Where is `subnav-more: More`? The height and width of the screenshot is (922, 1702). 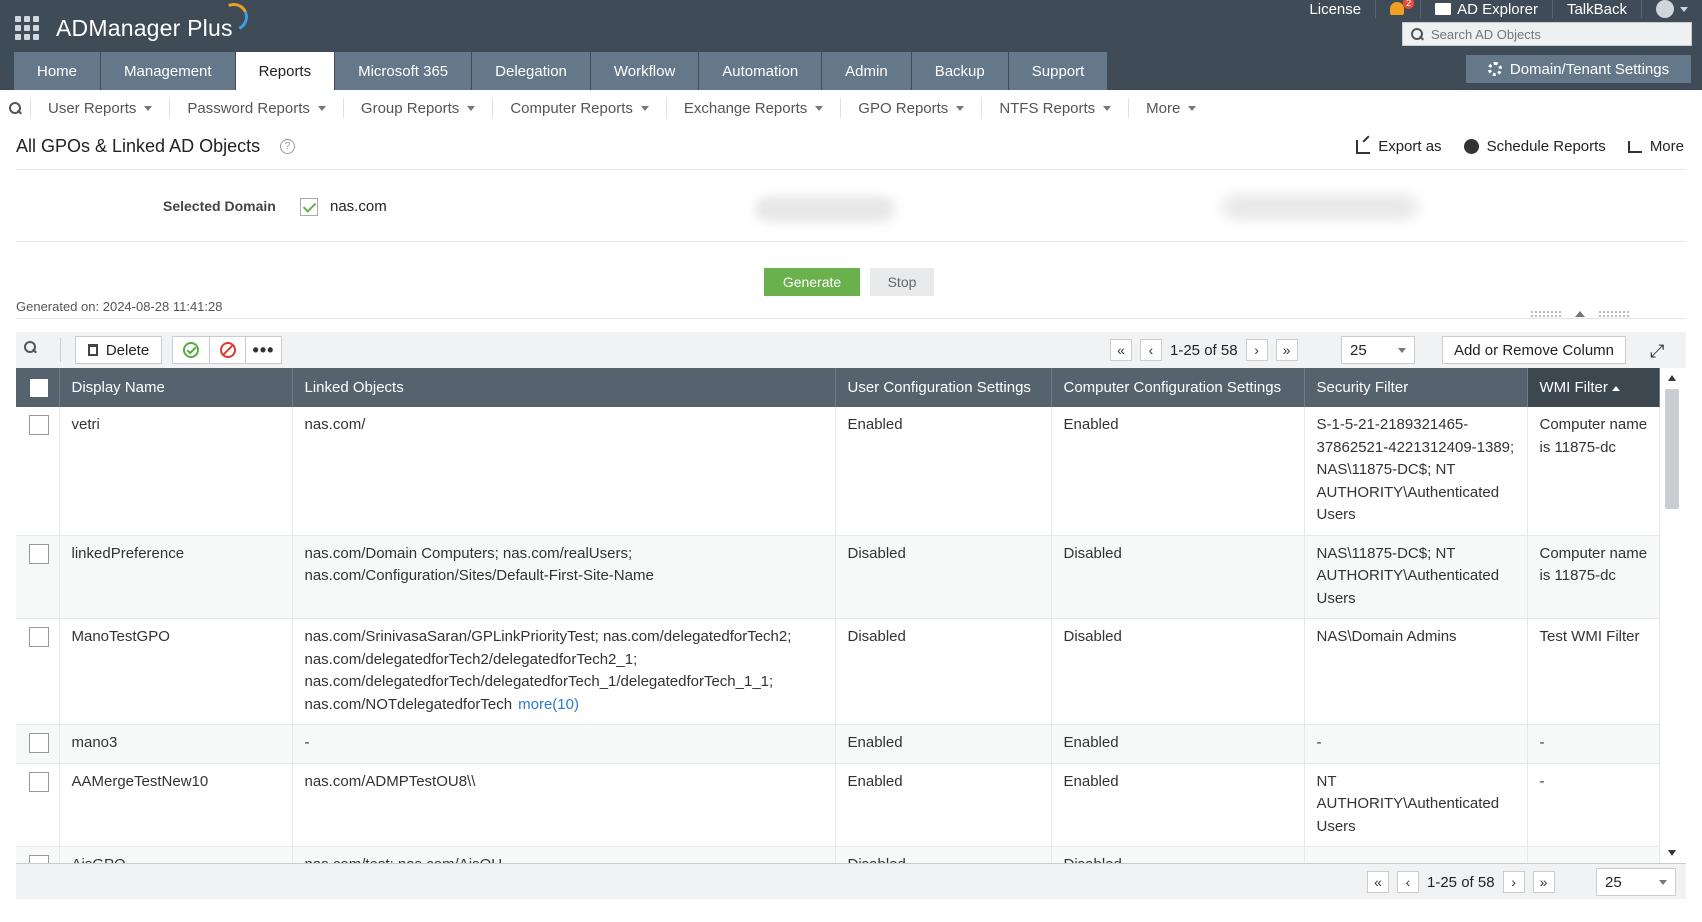 subnav-more: More is located at coordinates (1170, 108).